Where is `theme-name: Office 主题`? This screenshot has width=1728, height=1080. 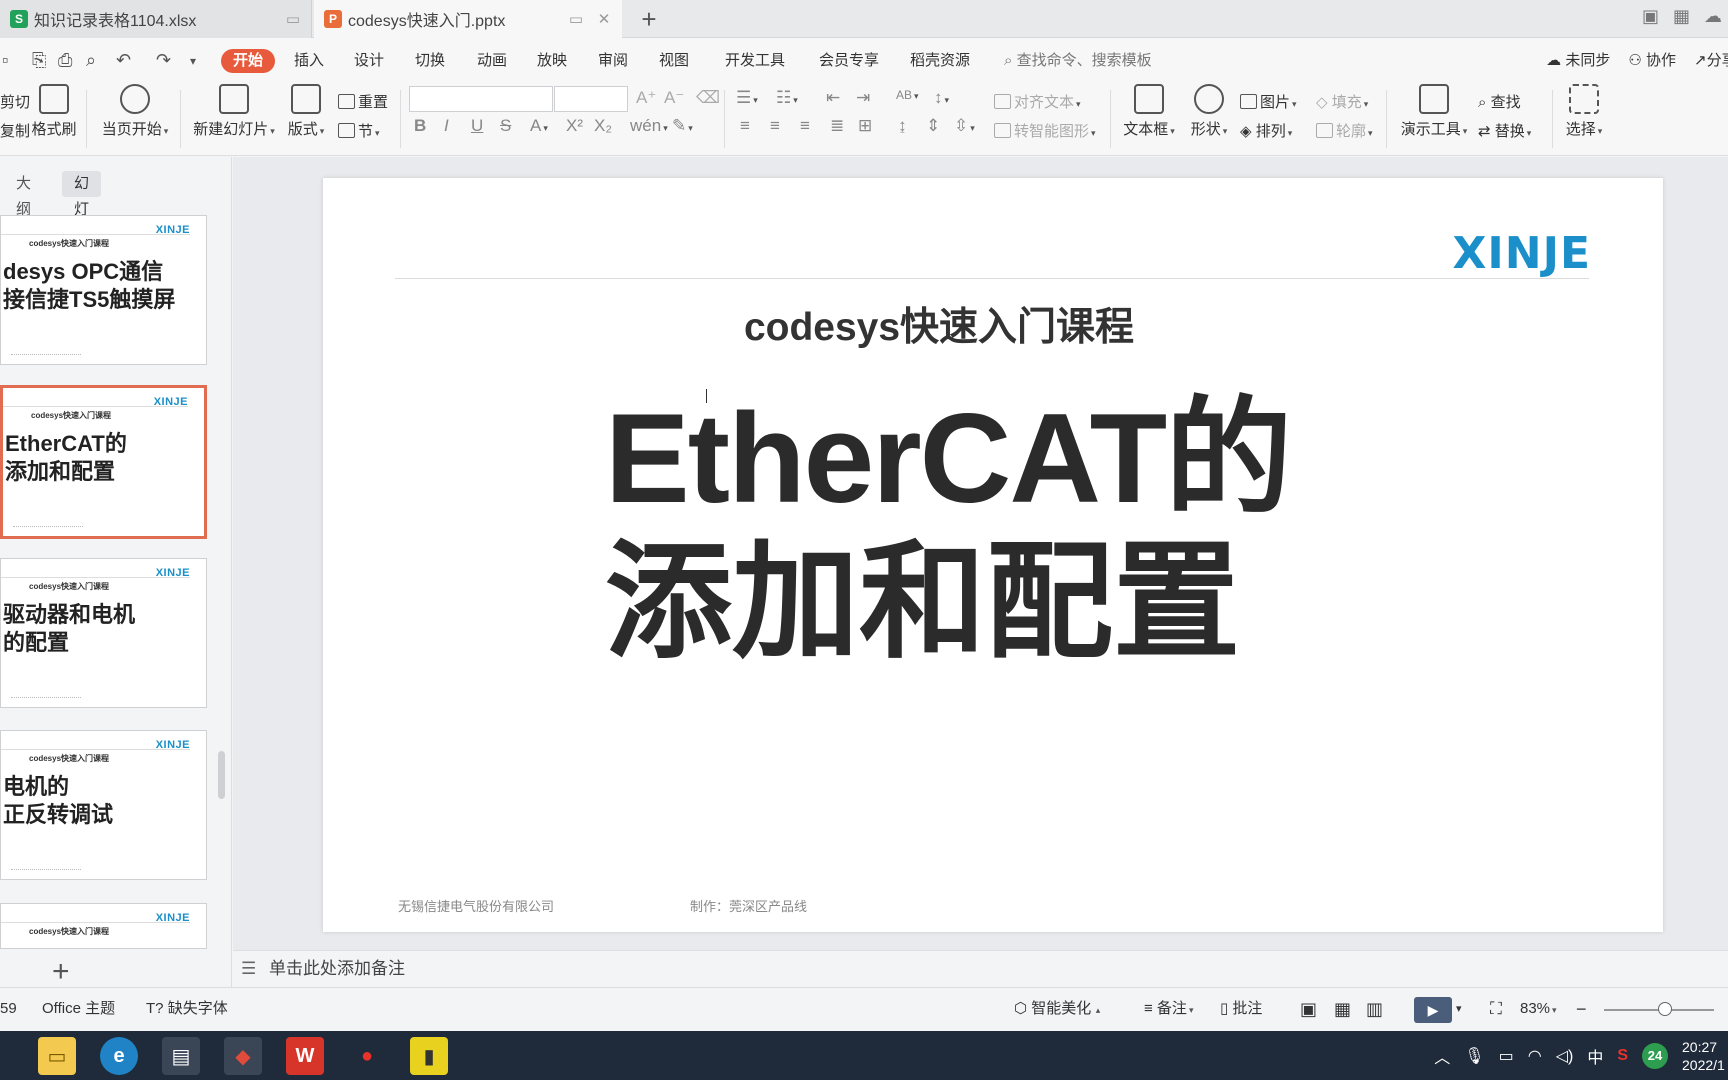 theme-name: Office 主题 is located at coordinates (78, 1009).